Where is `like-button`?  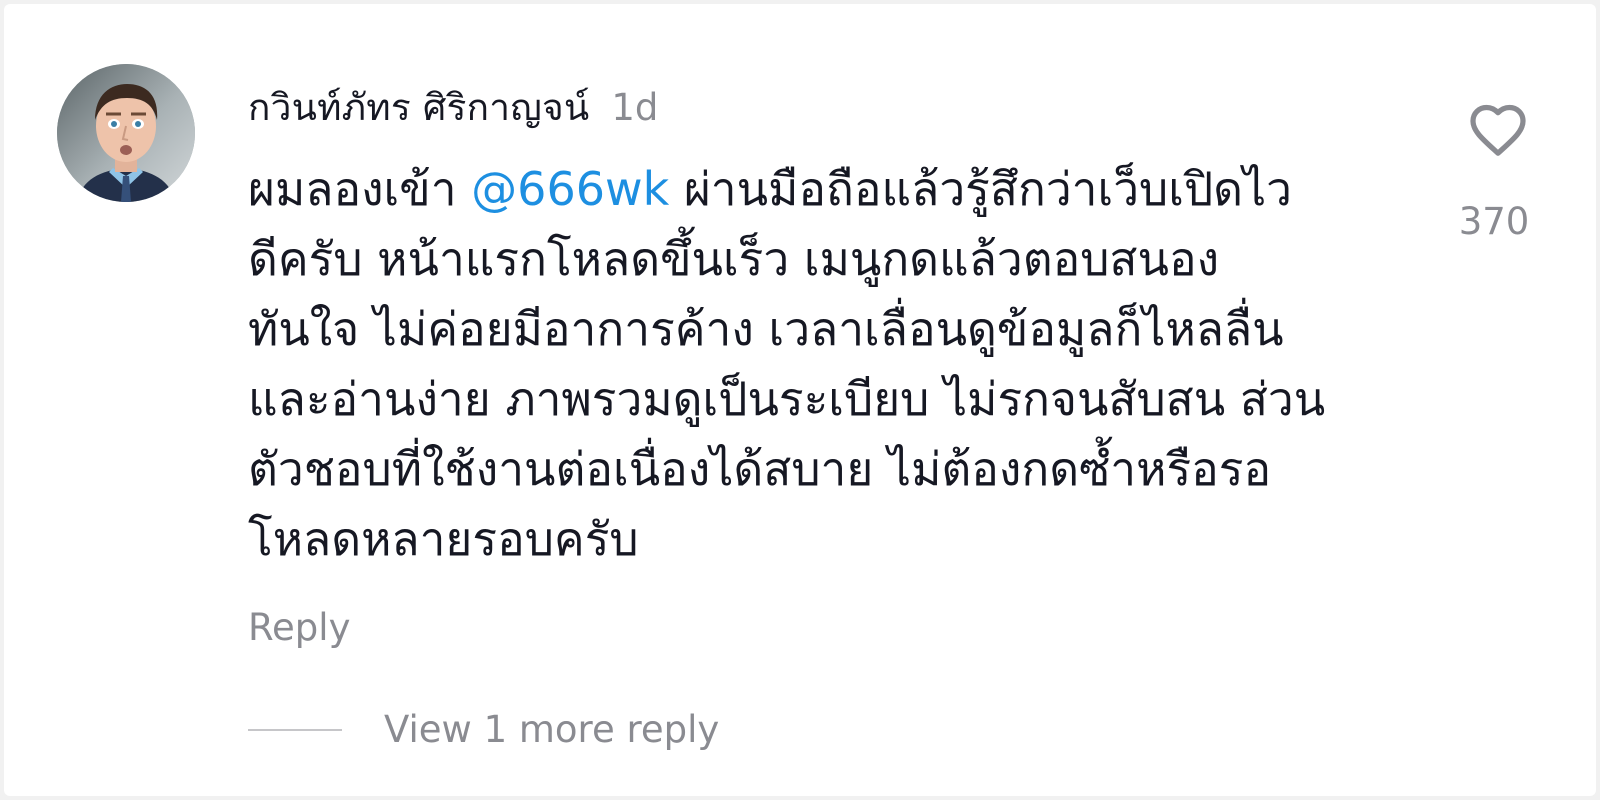 like-button is located at coordinates (1498, 130).